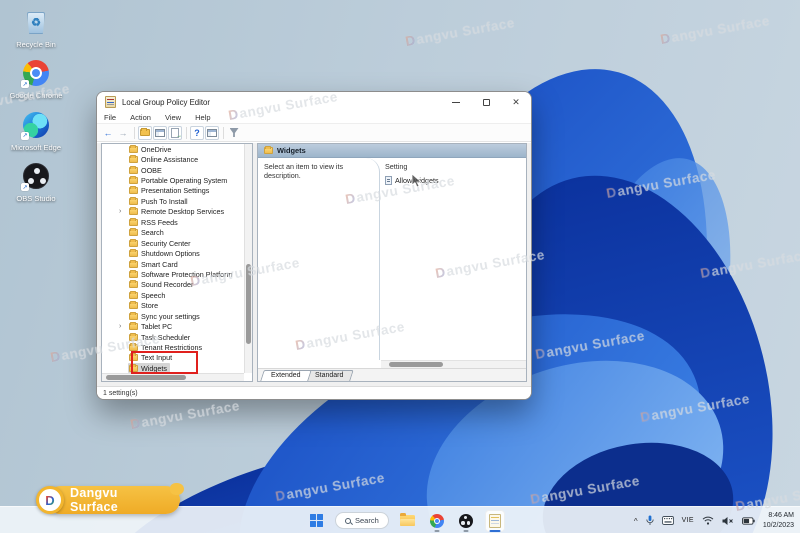 Image resolution: width=800 pixels, height=533 pixels. I want to click on minimize-button, so click(456, 102).